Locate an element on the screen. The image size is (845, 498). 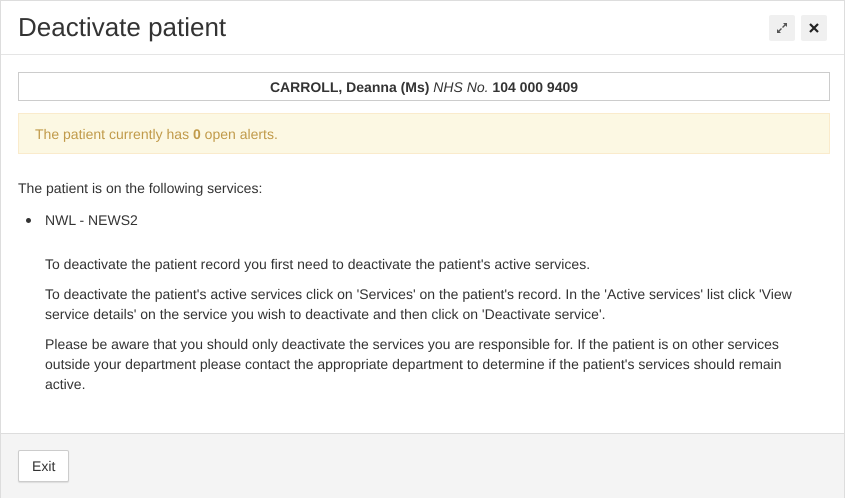
alert-message: The patient currently has 0 open alerts. is located at coordinates (424, 133).